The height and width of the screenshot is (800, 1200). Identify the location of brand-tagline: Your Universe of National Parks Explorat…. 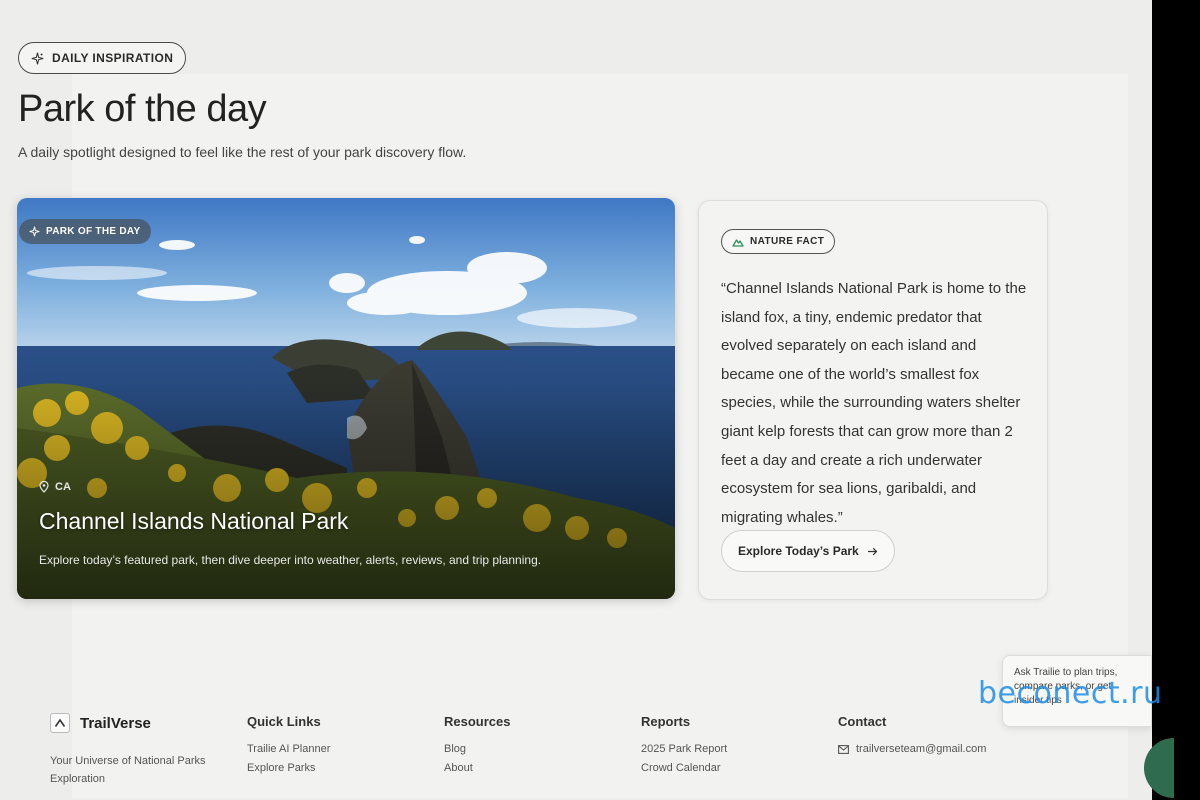
(128, 770).